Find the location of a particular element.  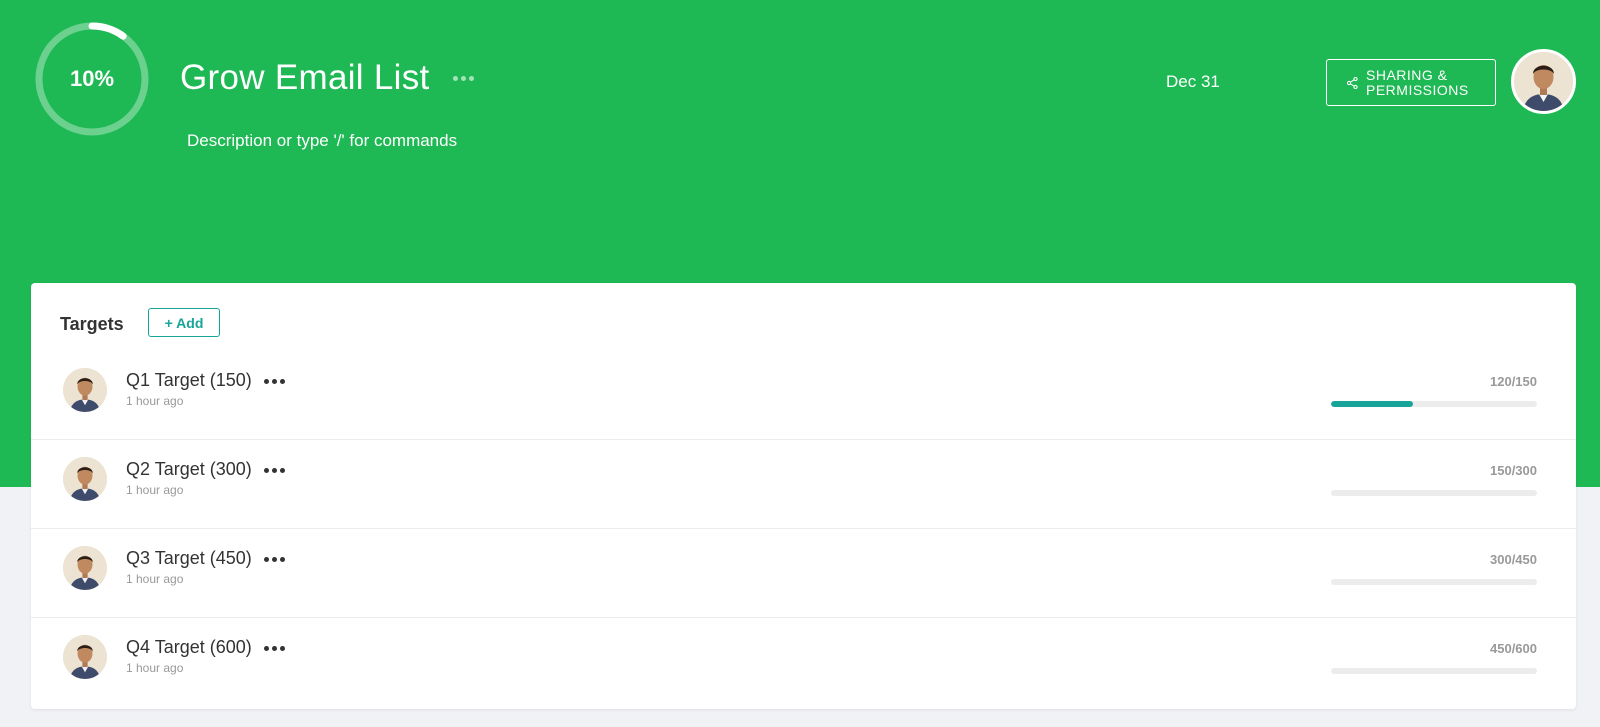

target-progress-fill is located at coordinates (1372, 404).